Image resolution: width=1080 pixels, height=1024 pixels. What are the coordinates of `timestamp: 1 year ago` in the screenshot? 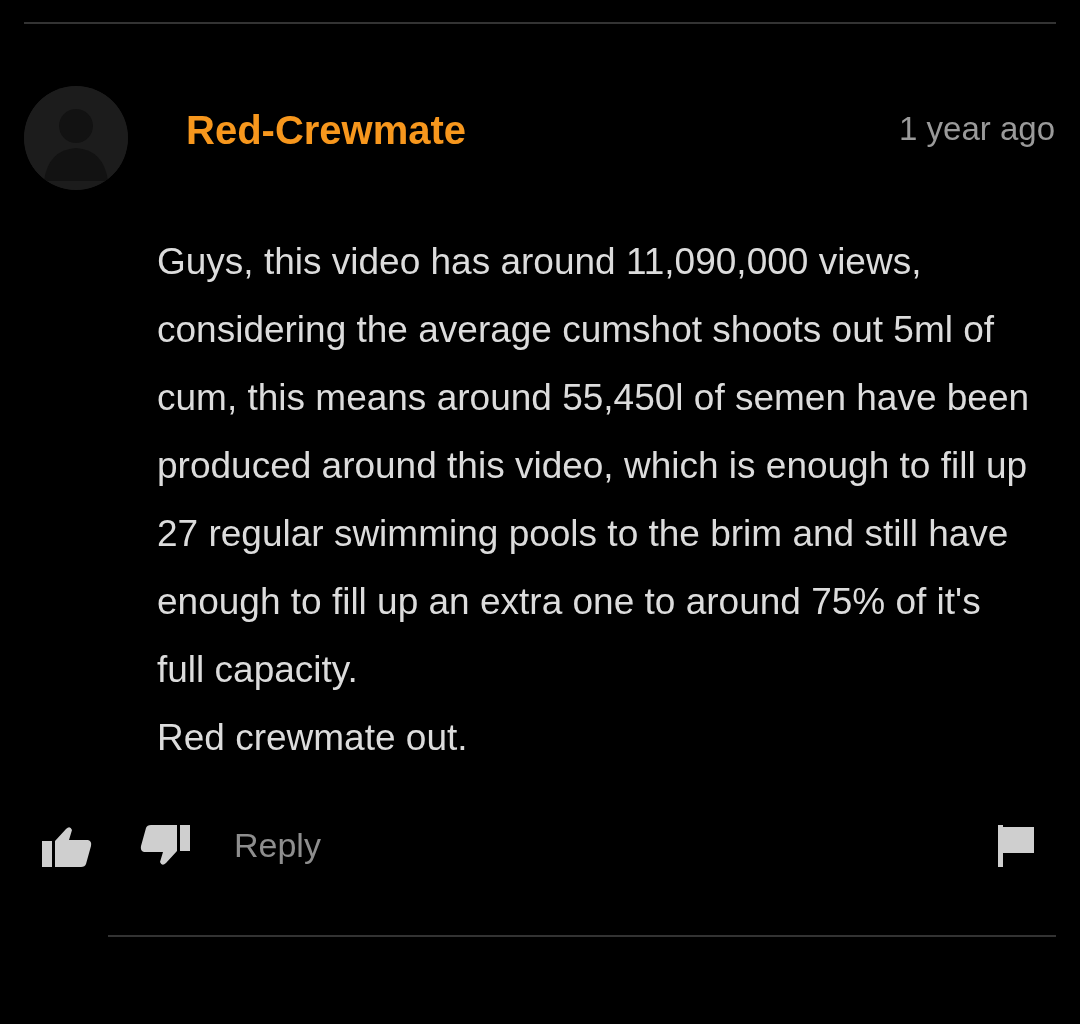 It's located at (977, 129).